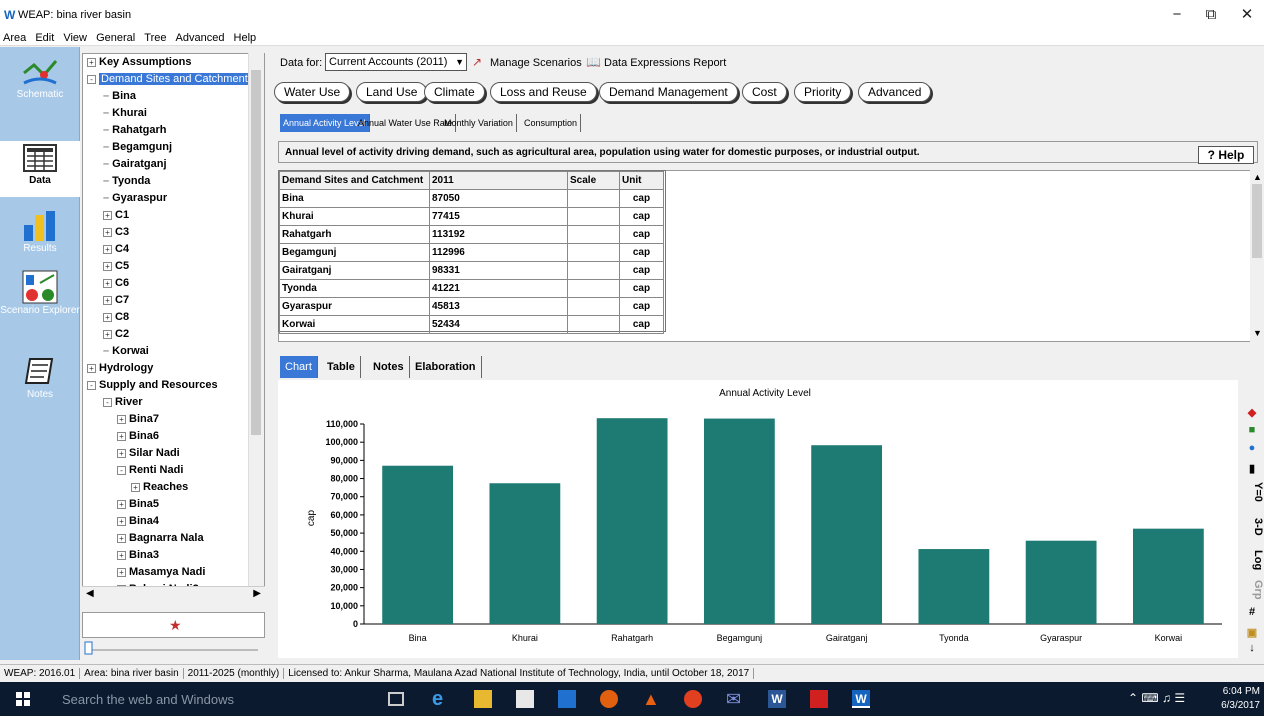  Describe the element at coordinates (446, 367) in the screenshot. I see `tab-elaboration: Elaboration` at that location.